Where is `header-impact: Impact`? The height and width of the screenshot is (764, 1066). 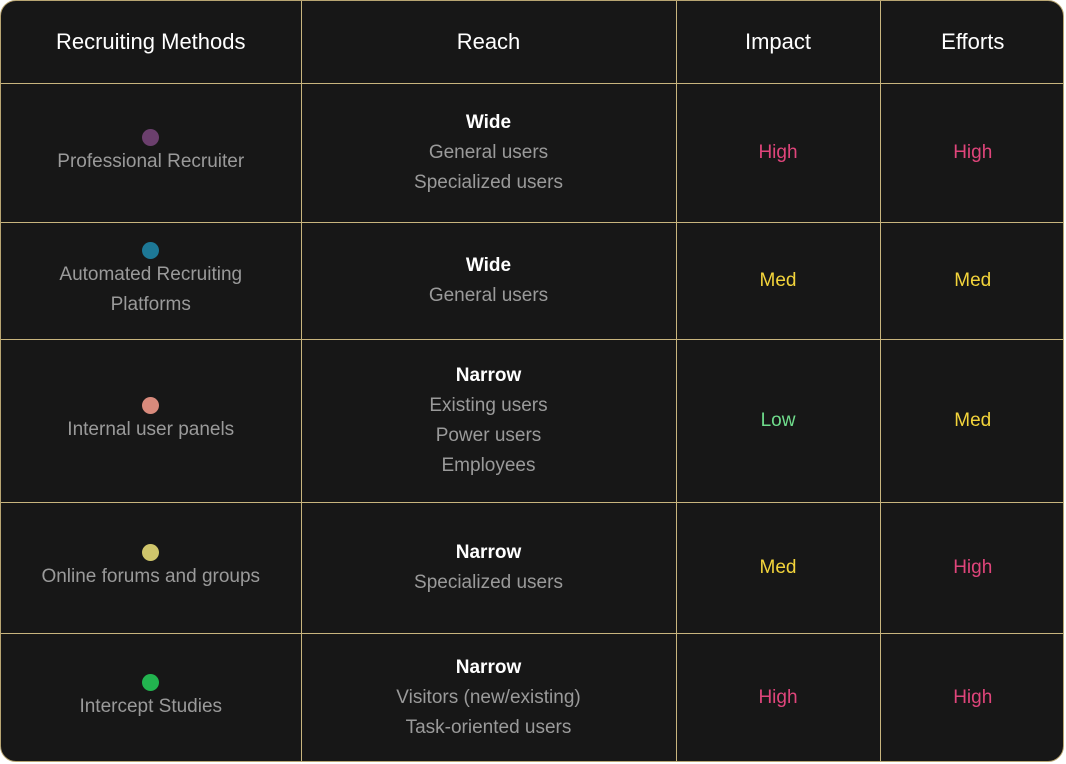 header-impact: Impact is located at coordinates (778, 42).